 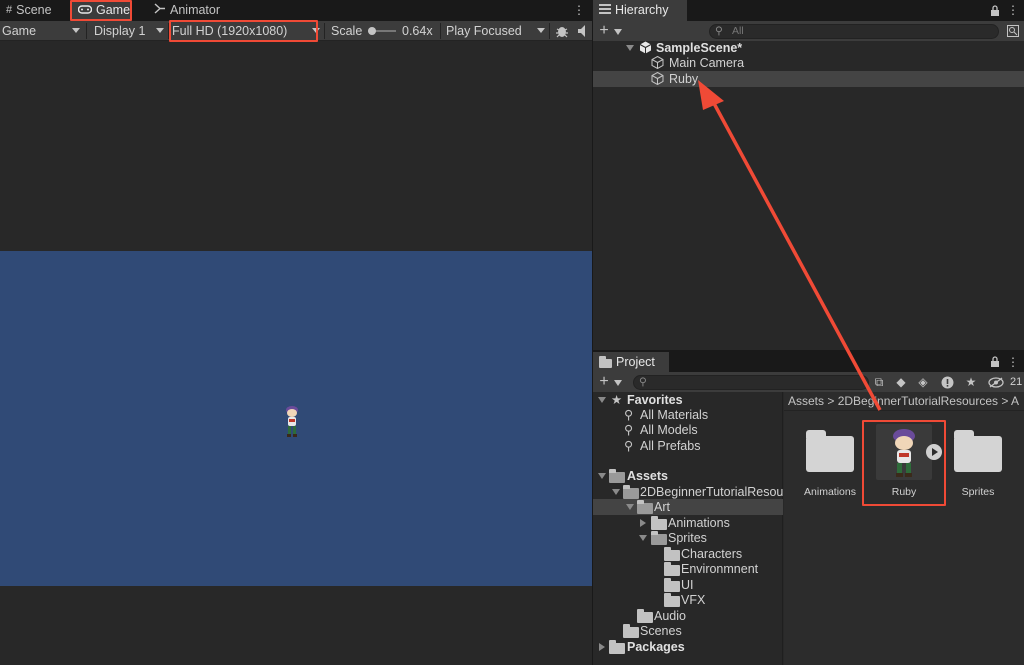 I want to click on scale-slider, so click(x=382, y=31).